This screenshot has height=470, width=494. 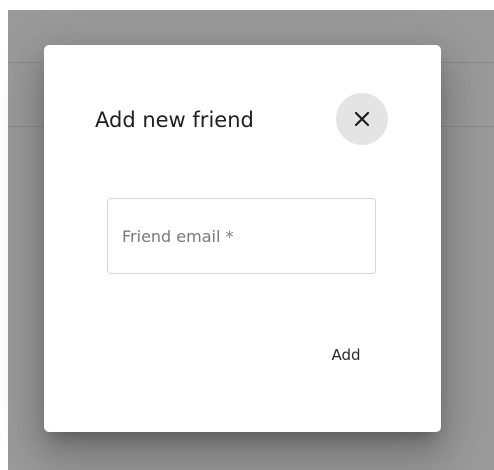 What do you see at coordinates (174, 120) in the screenshot?
I see `dialog-title: Add new friend` at bounding box center [174, 120].